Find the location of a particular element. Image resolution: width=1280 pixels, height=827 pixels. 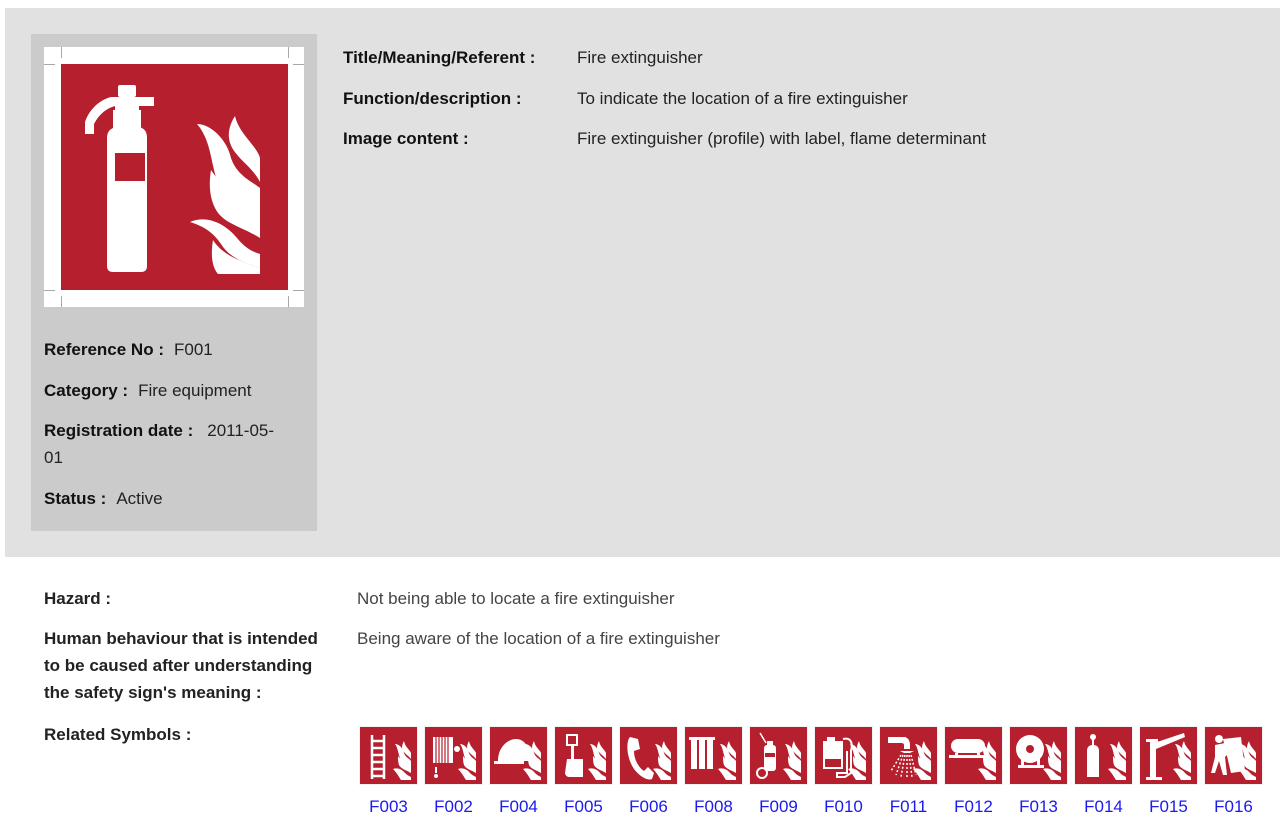

related-symbol-f010: F010 is located at coordinates (843, 772).